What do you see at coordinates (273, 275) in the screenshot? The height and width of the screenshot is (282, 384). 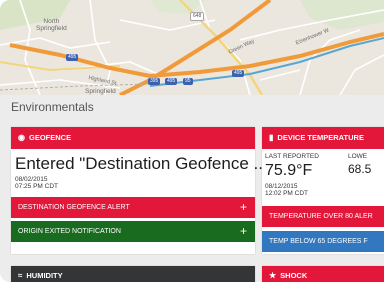 I see `shock-icon: ★` at bounding box center [273, 275].